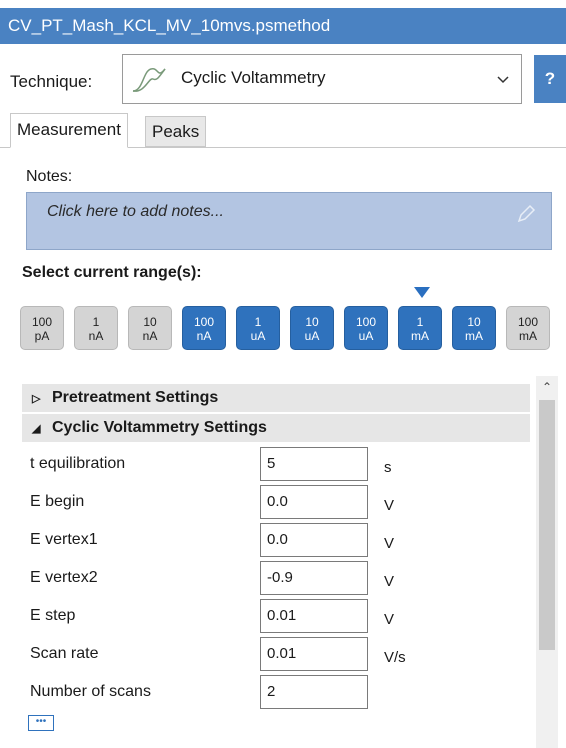 The width and height of the screenshot is (566, 748). What do you see at coordinates (64, 539) in the screenshot?
I see `param-label: E vertex1` at bounding box center [64, 539].